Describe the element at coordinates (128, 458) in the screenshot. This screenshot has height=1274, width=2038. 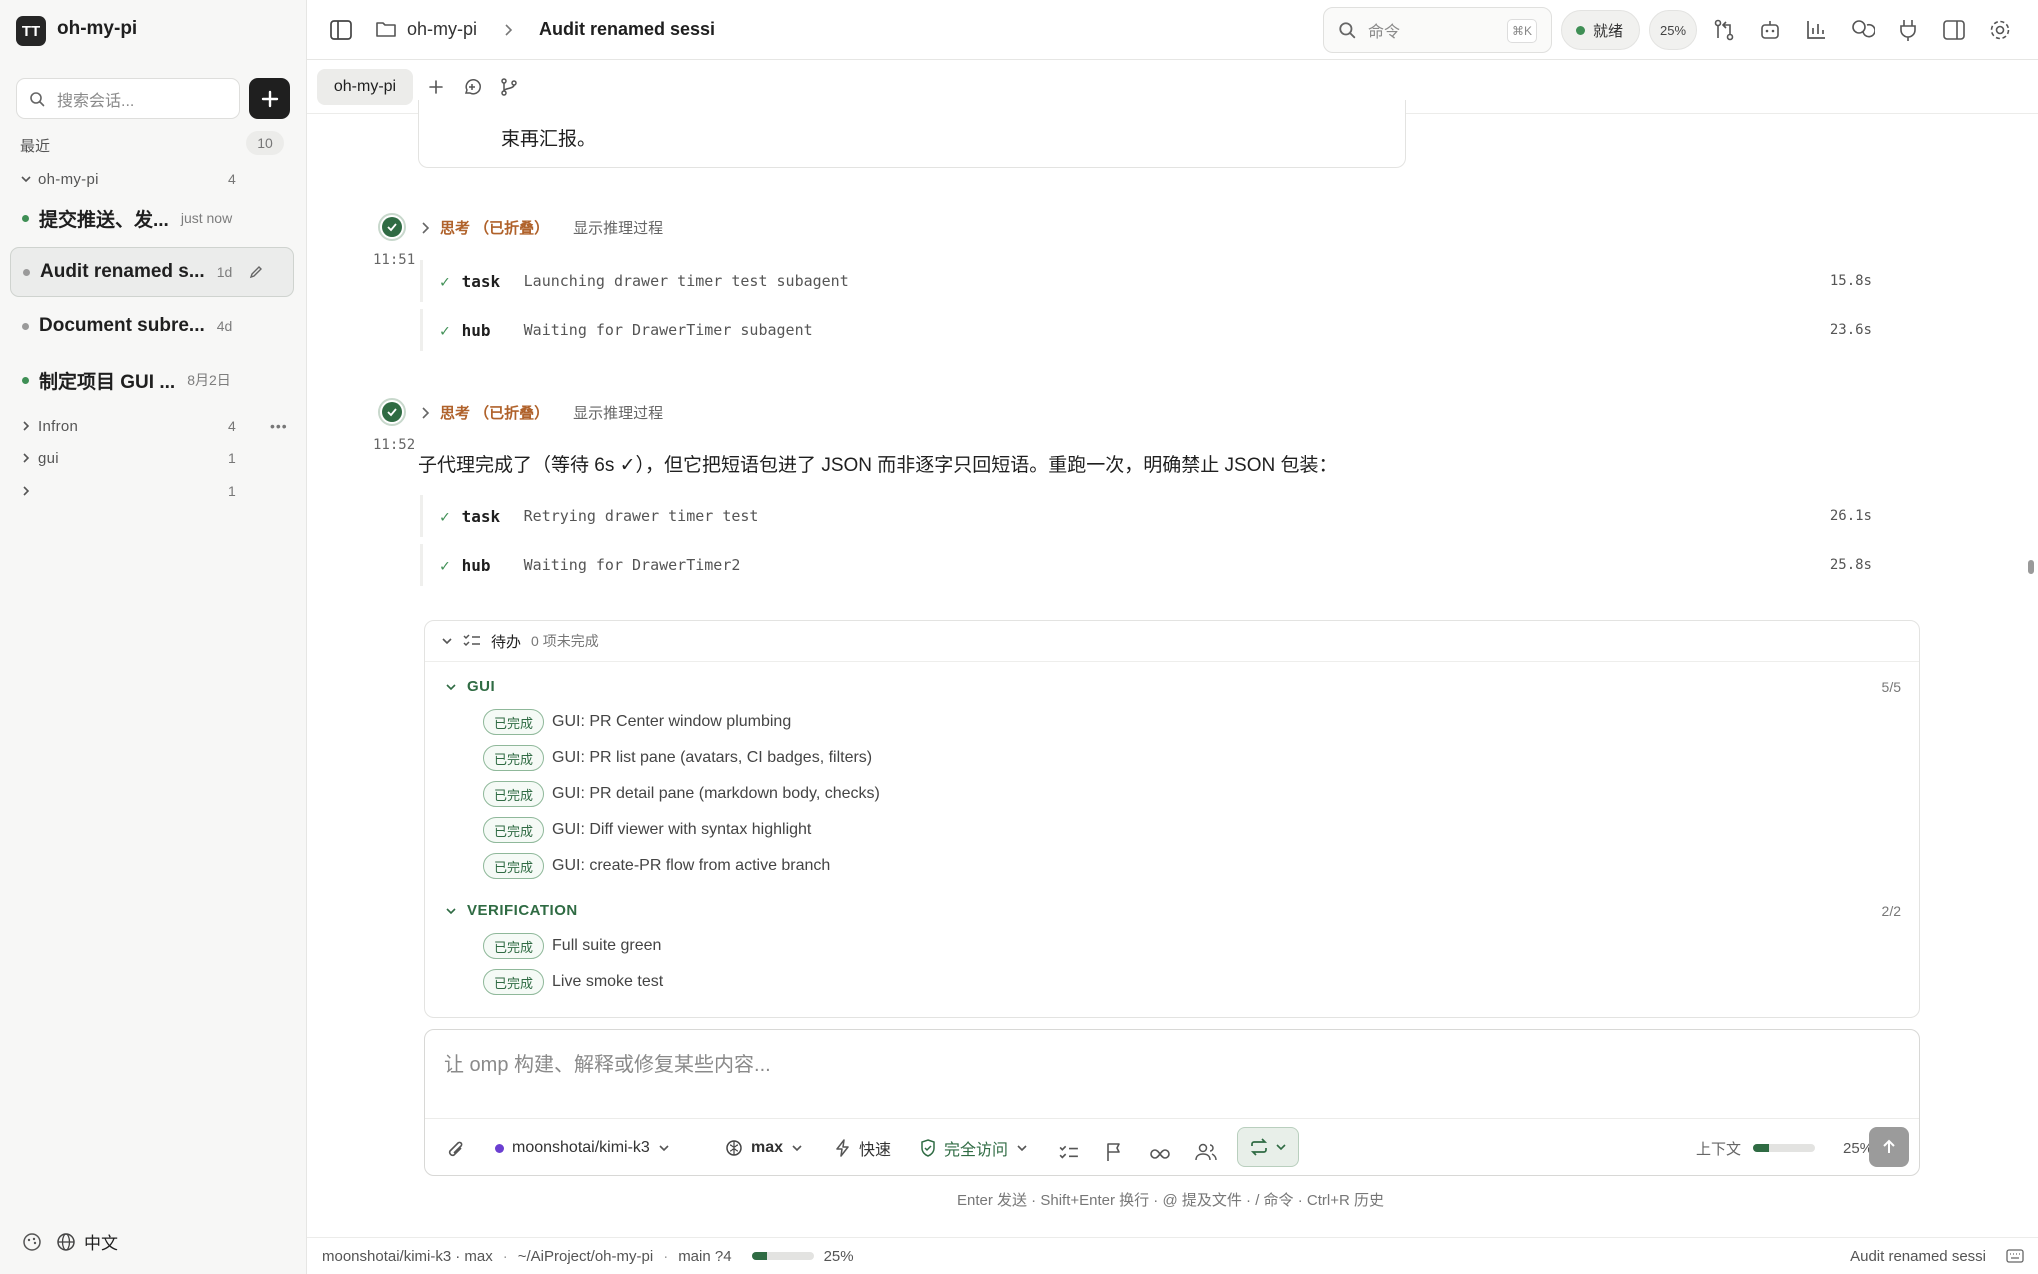
I see `group-gui: gui 1` at that location.